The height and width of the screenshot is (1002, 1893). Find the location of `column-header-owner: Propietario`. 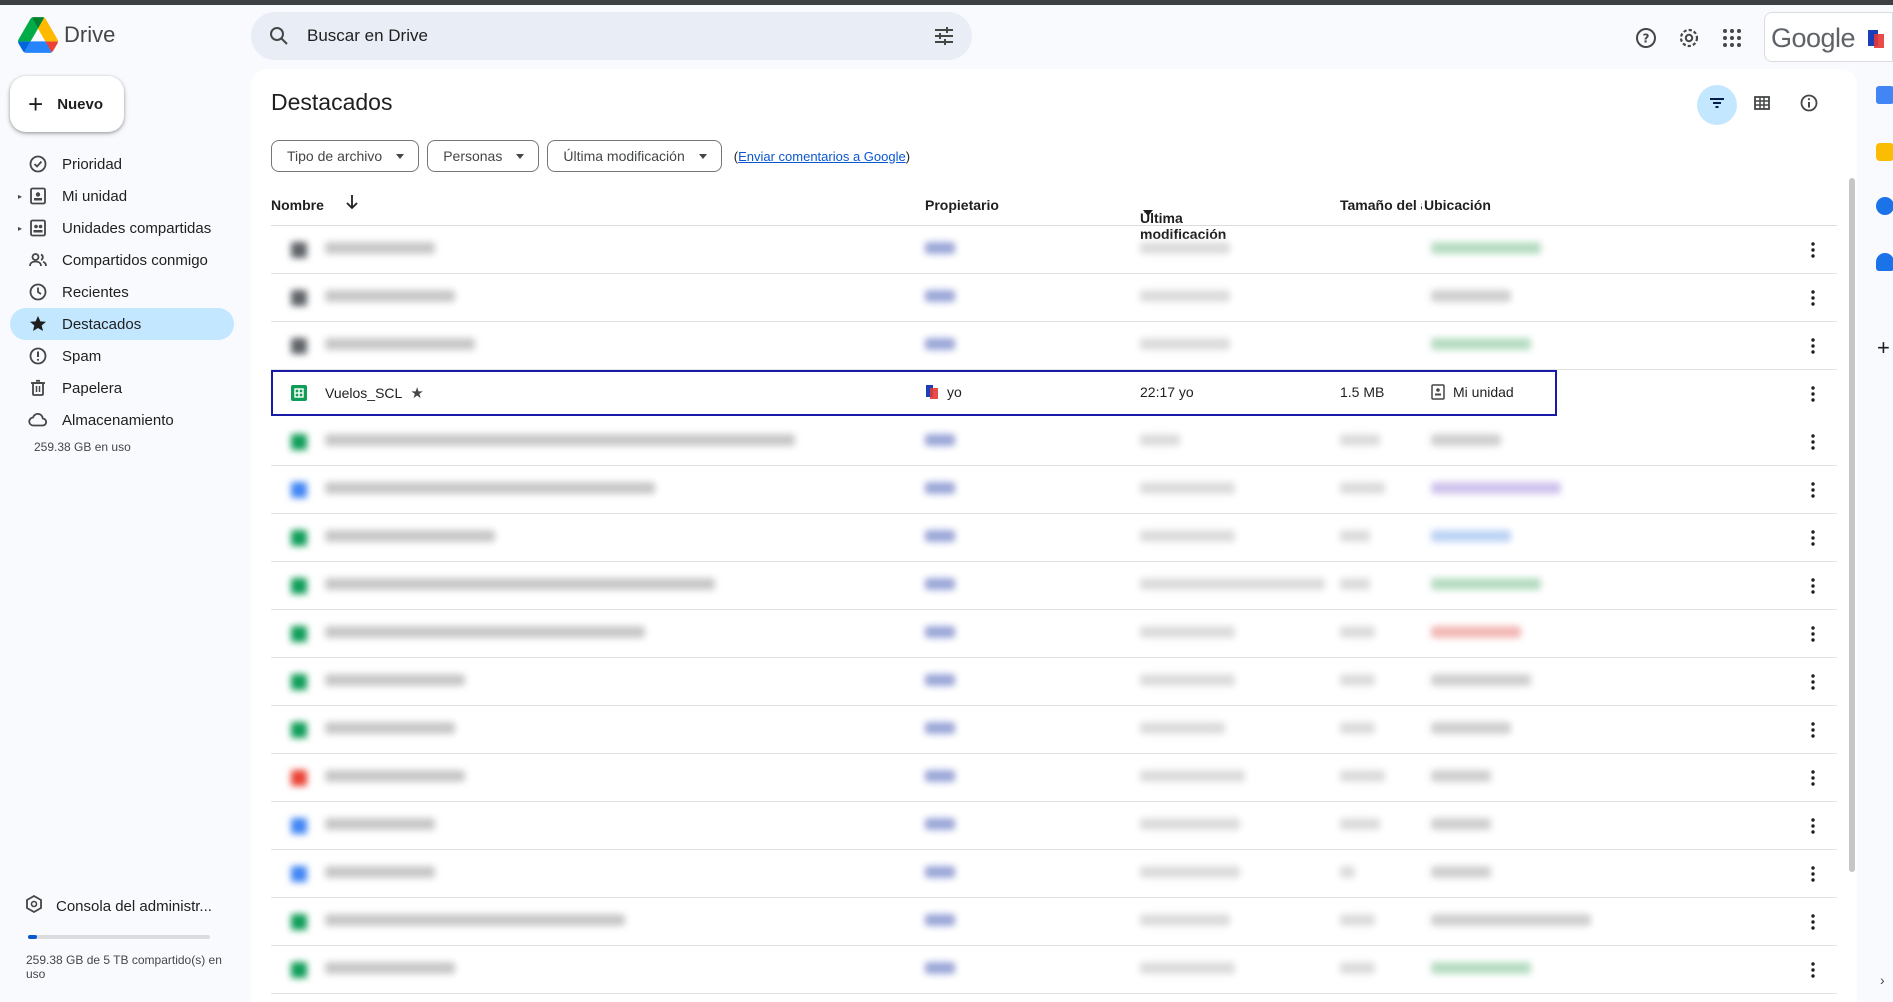

column-header-owner: Propietario is located at coordinates (962, 205).